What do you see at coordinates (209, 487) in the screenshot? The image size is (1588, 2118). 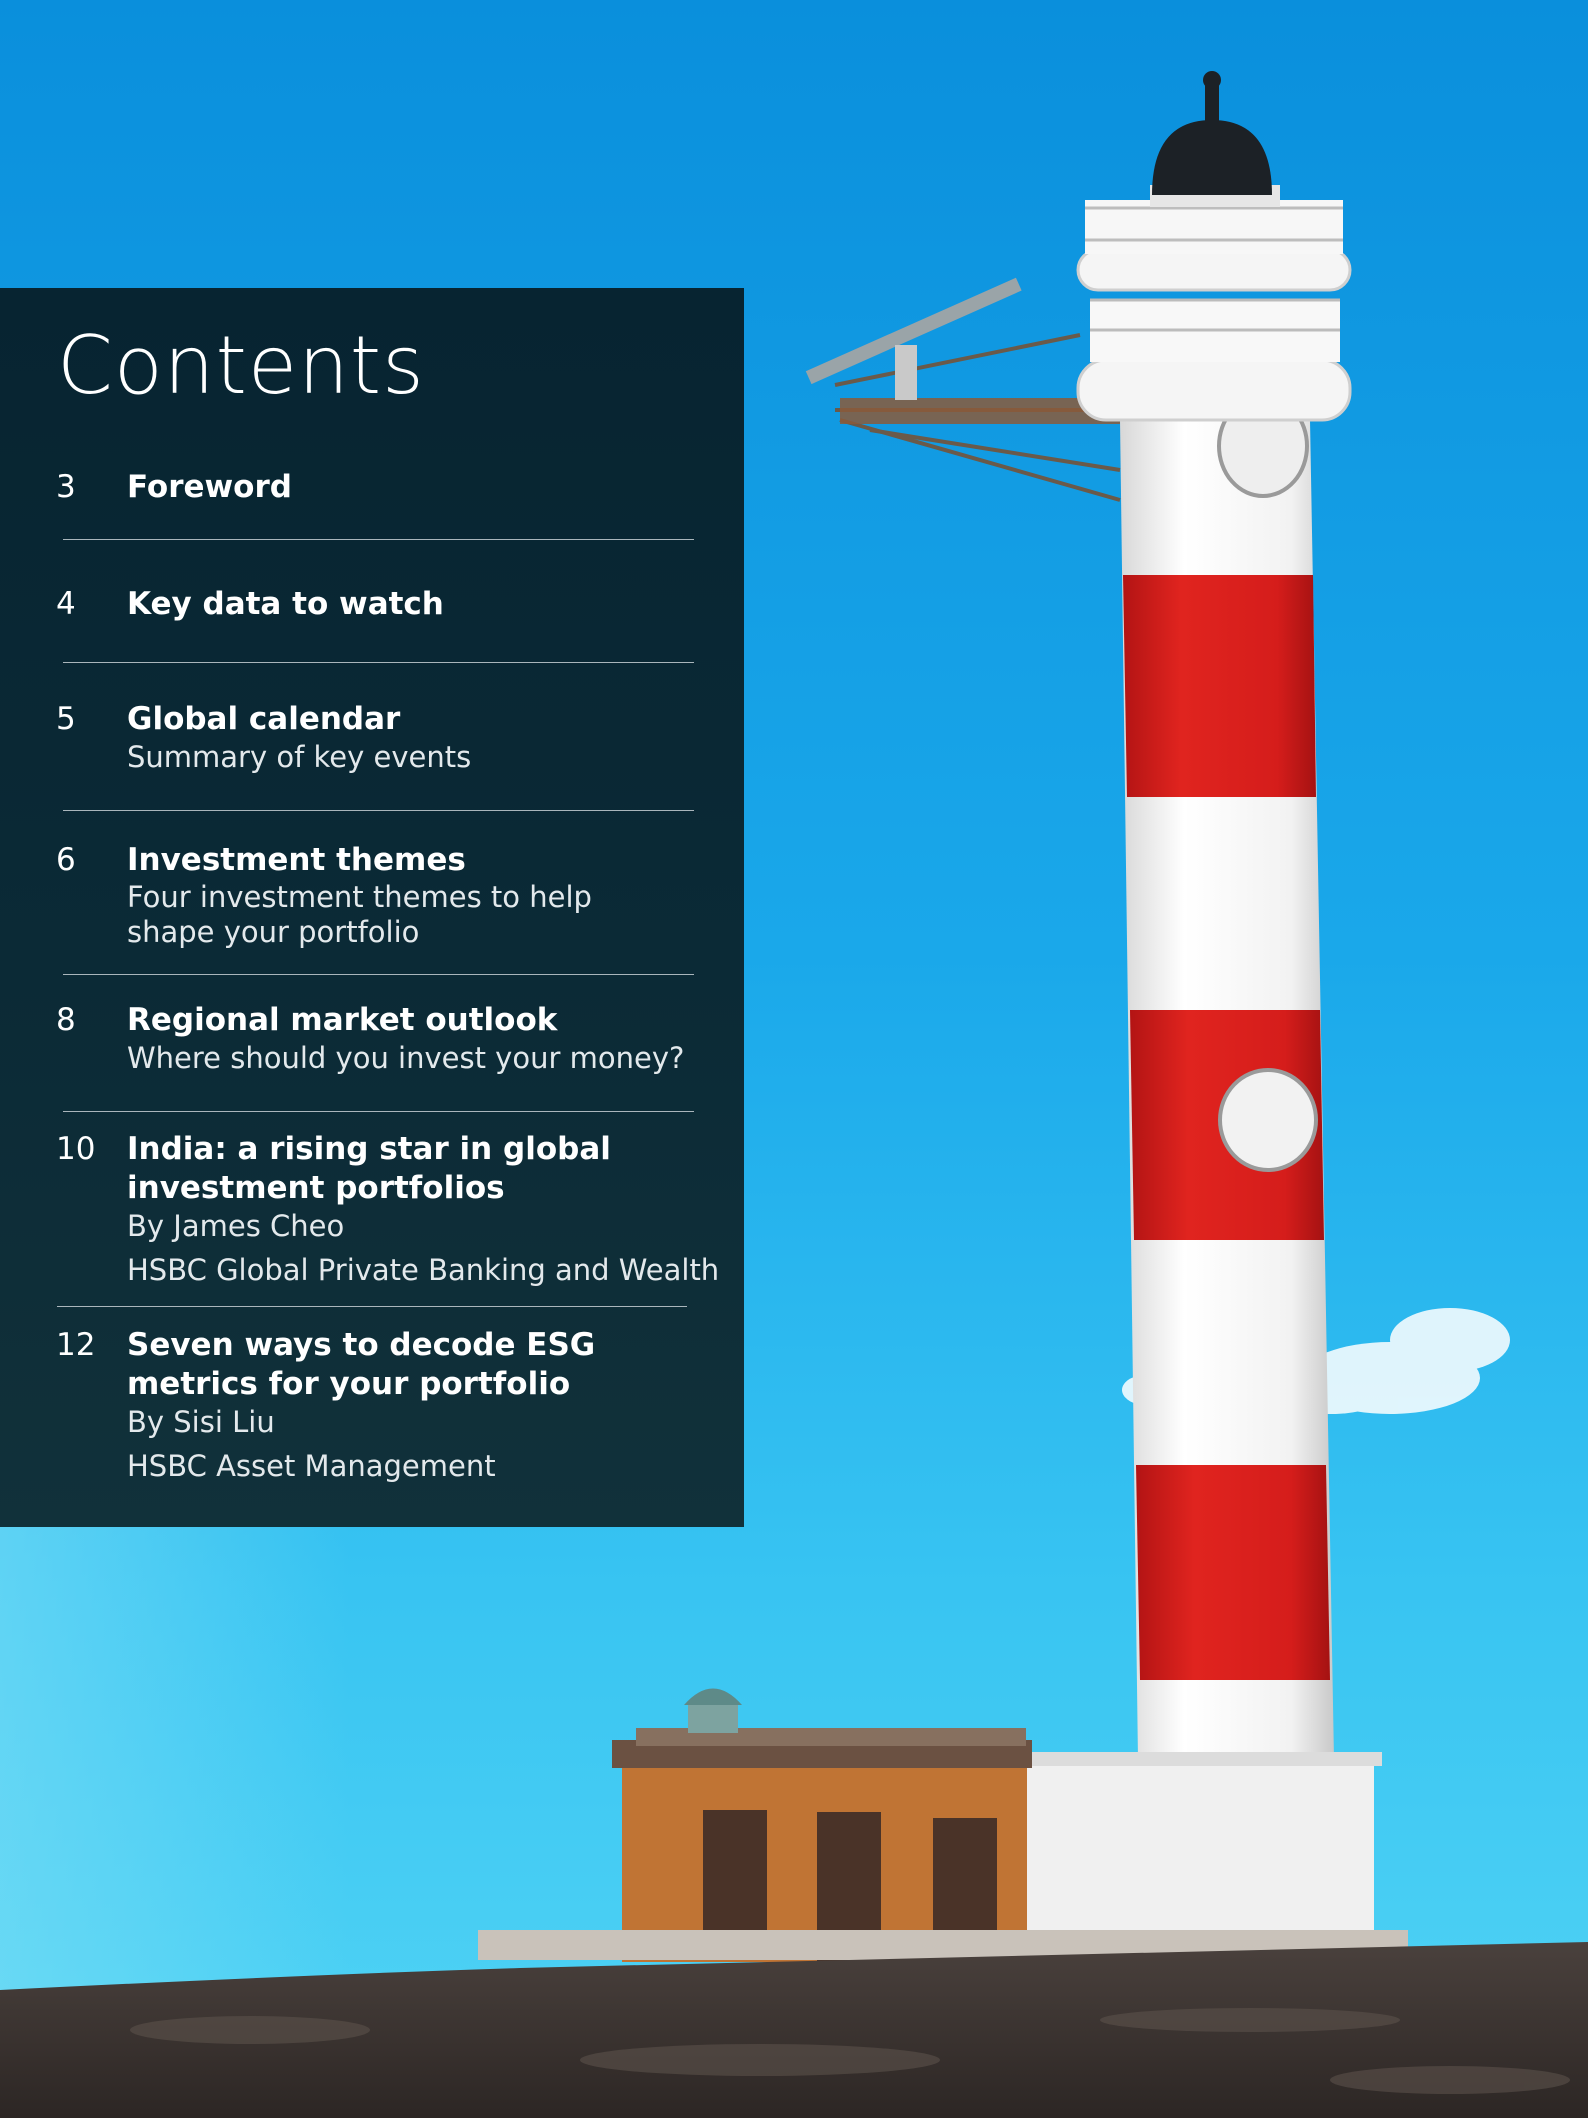 I see `toc-title: Foreword` at bounding box center [209, 487].